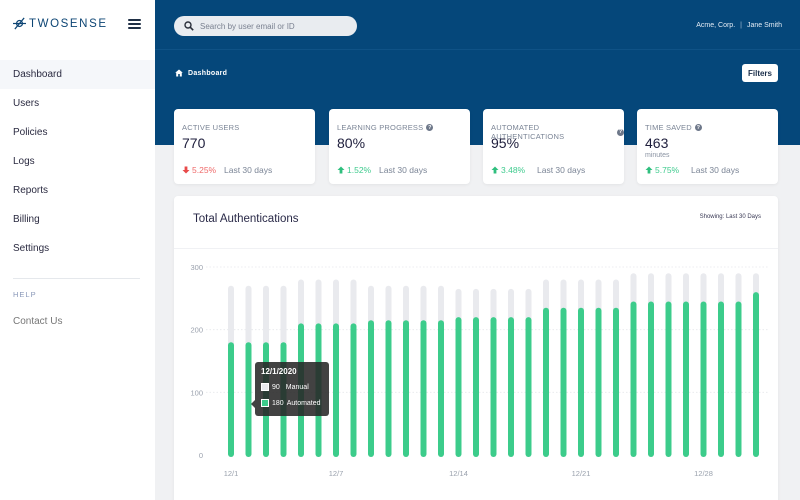 This screenshot has height=500, width=800. I want to click on y-tick-label: 200, so click(196, 330).